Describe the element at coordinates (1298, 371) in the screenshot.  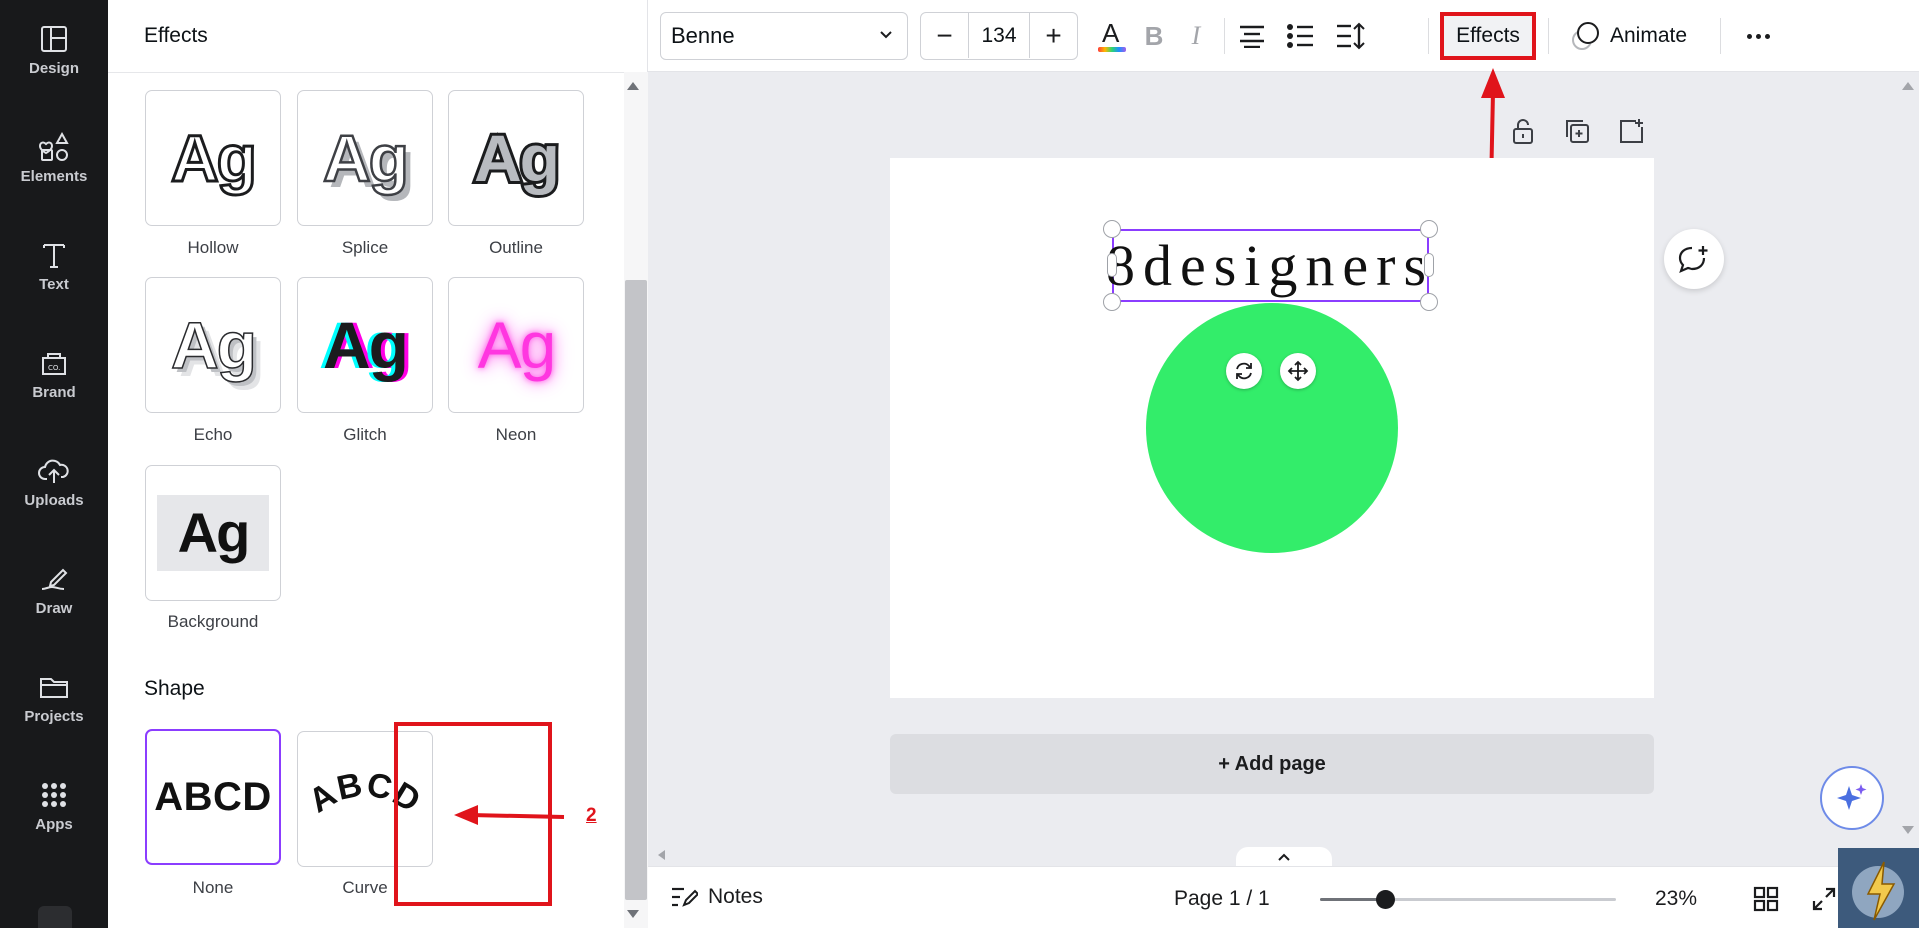
I see `move-icon` at that location.